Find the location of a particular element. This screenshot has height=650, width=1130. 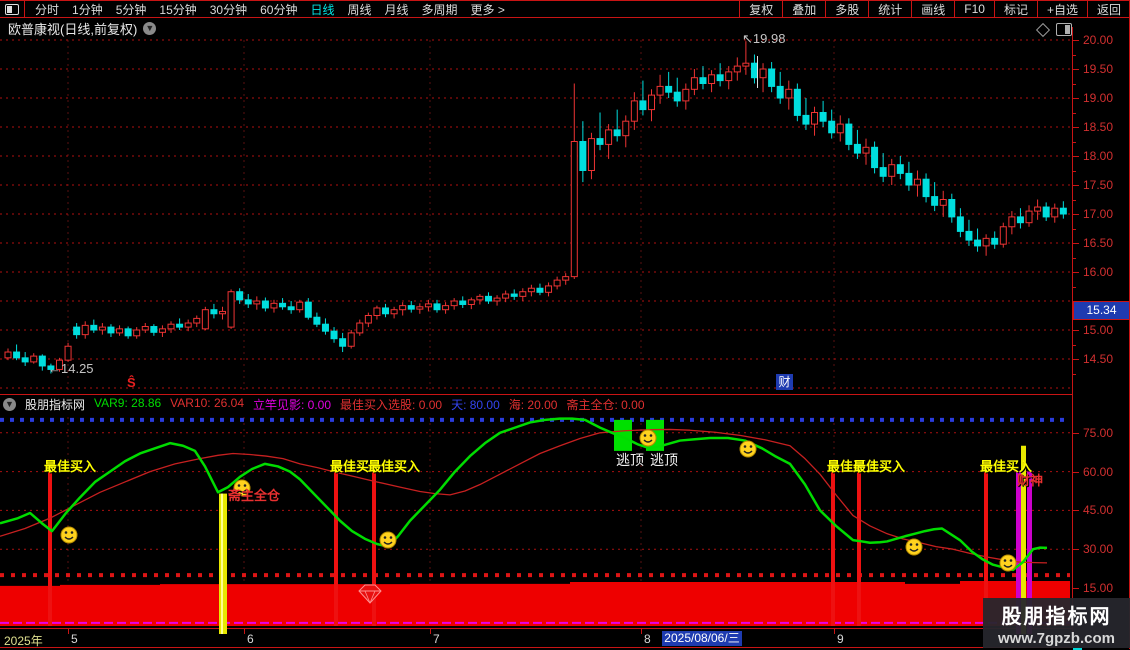

indicator-axis-label: 45.00 is located at coordinates (1098, 510).